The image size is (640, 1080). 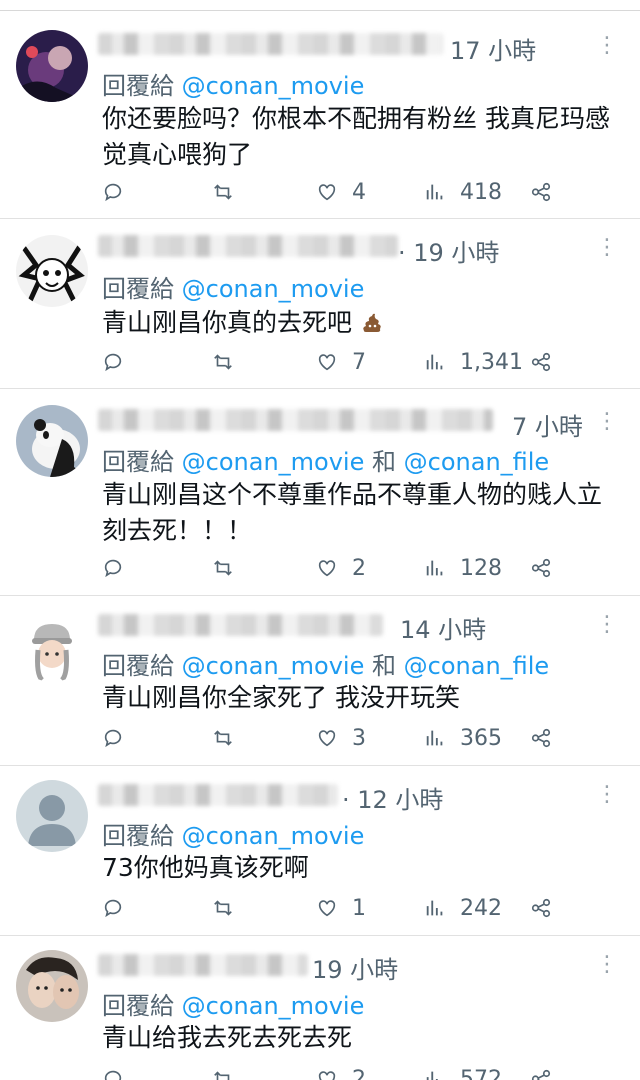 What do you see at coordinates (463, 908) in the screenshot?
I see `views-button: 242` at bounding box center [463, 908].